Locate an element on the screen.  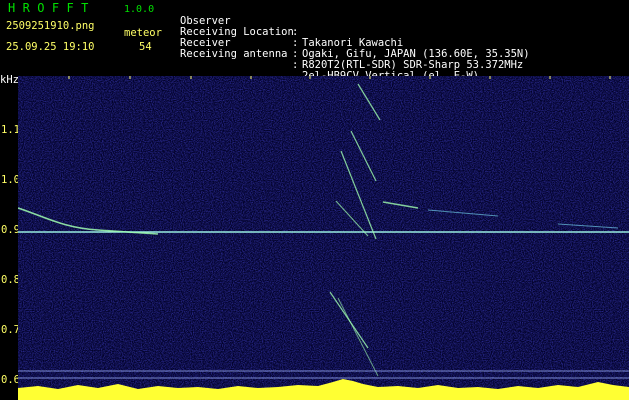
info-row-observer: Observer : Takanori Kawachi is located at coordinates (291, 27).